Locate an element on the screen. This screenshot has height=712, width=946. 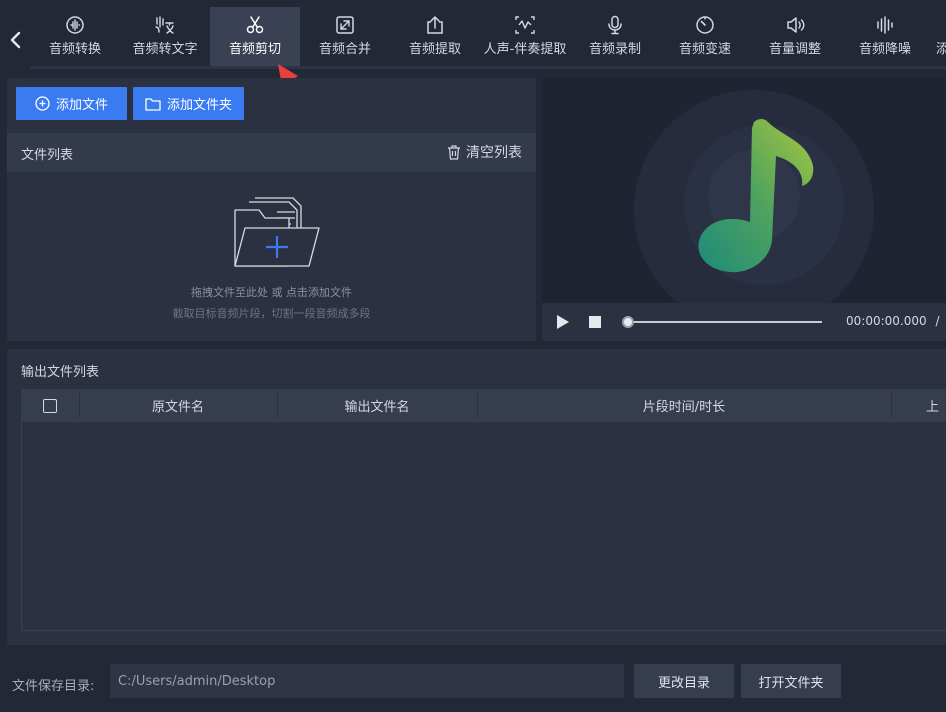
select-all-checkbox is located at coordinates (50, 405).